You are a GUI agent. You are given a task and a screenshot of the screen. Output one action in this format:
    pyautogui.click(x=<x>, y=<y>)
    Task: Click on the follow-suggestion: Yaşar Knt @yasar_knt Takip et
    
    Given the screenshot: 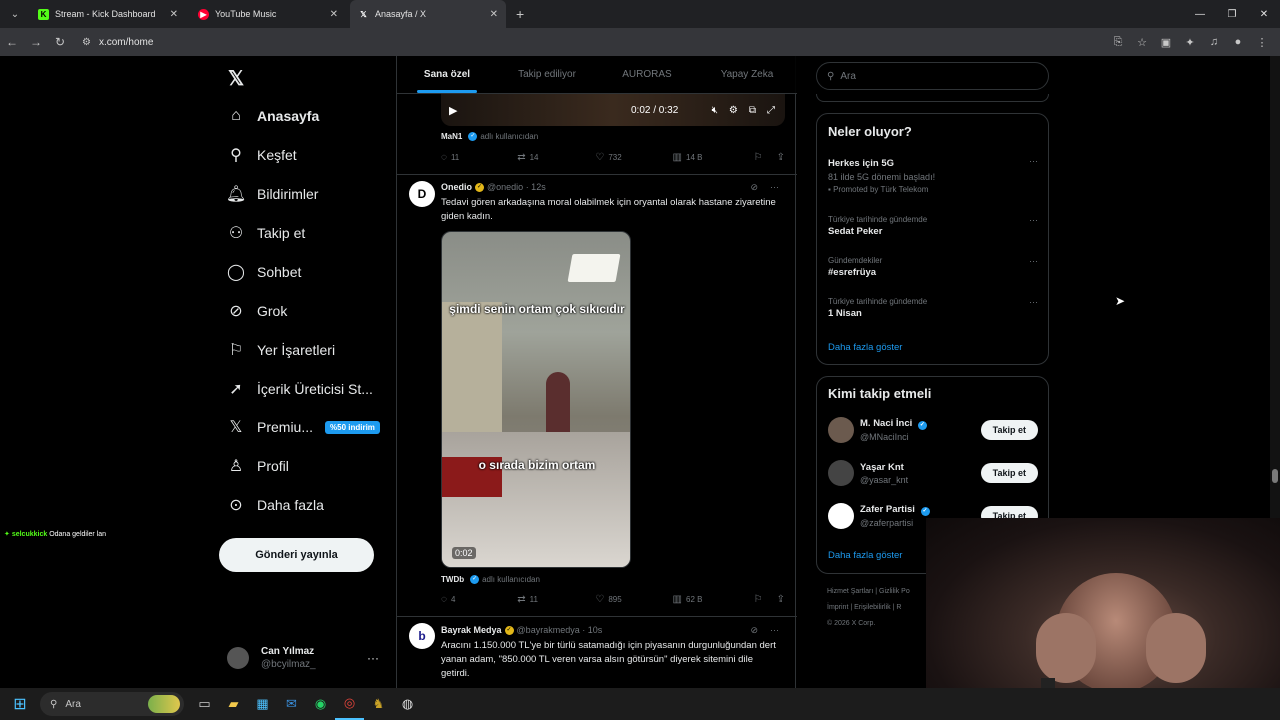 What is the action you would take?
    pyautogui.click(x=933, y=473)
    